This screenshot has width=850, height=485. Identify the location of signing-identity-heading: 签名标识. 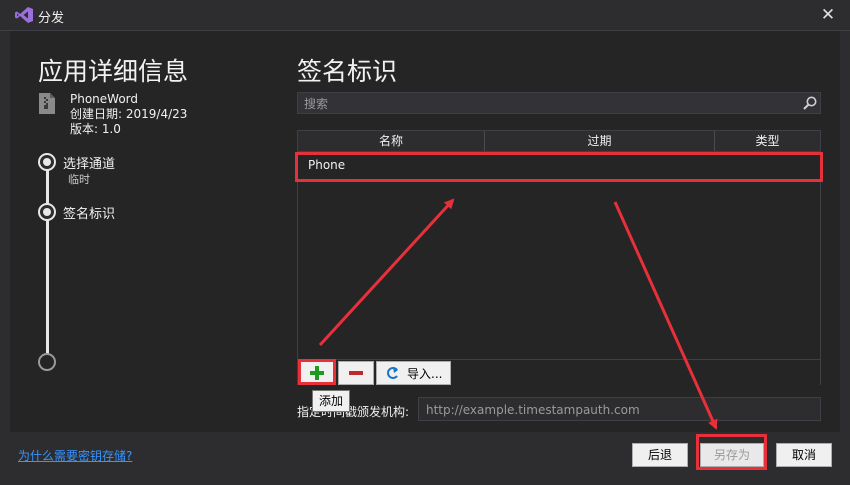
(347, 71).